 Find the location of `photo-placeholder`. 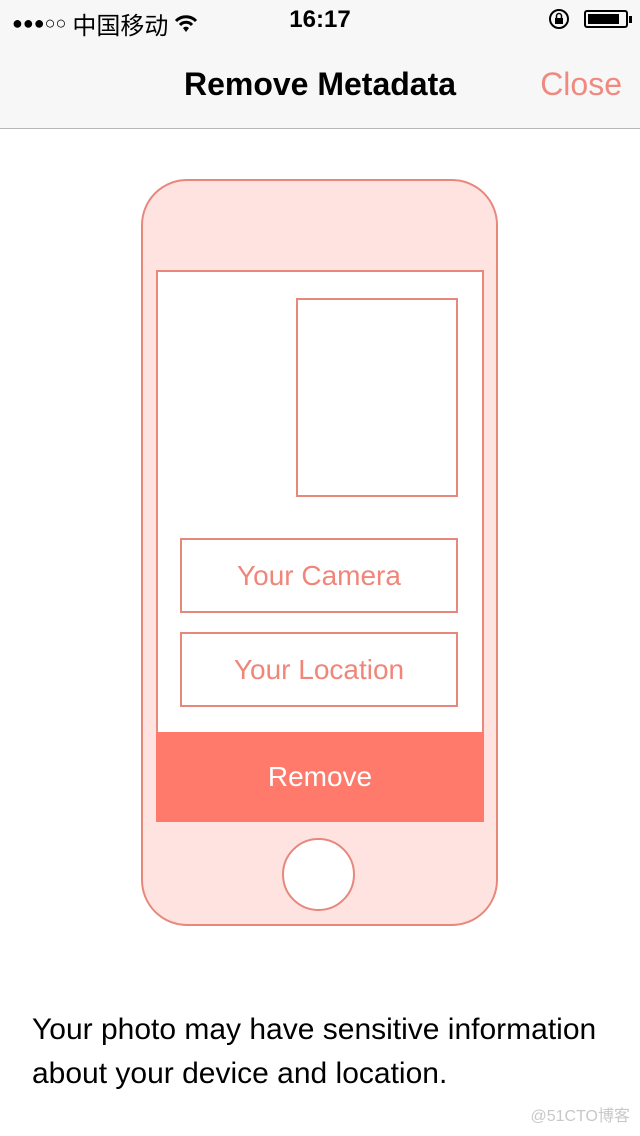

photo-placeholder is located at coordinates (377, 397).